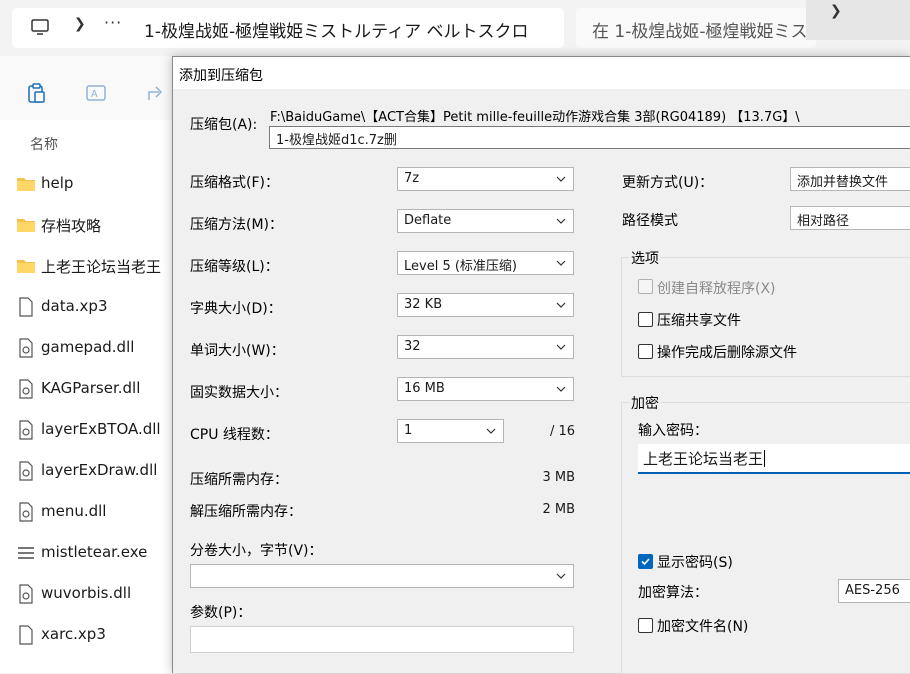  I want to click on column-header: 名称, so click(86, 142).